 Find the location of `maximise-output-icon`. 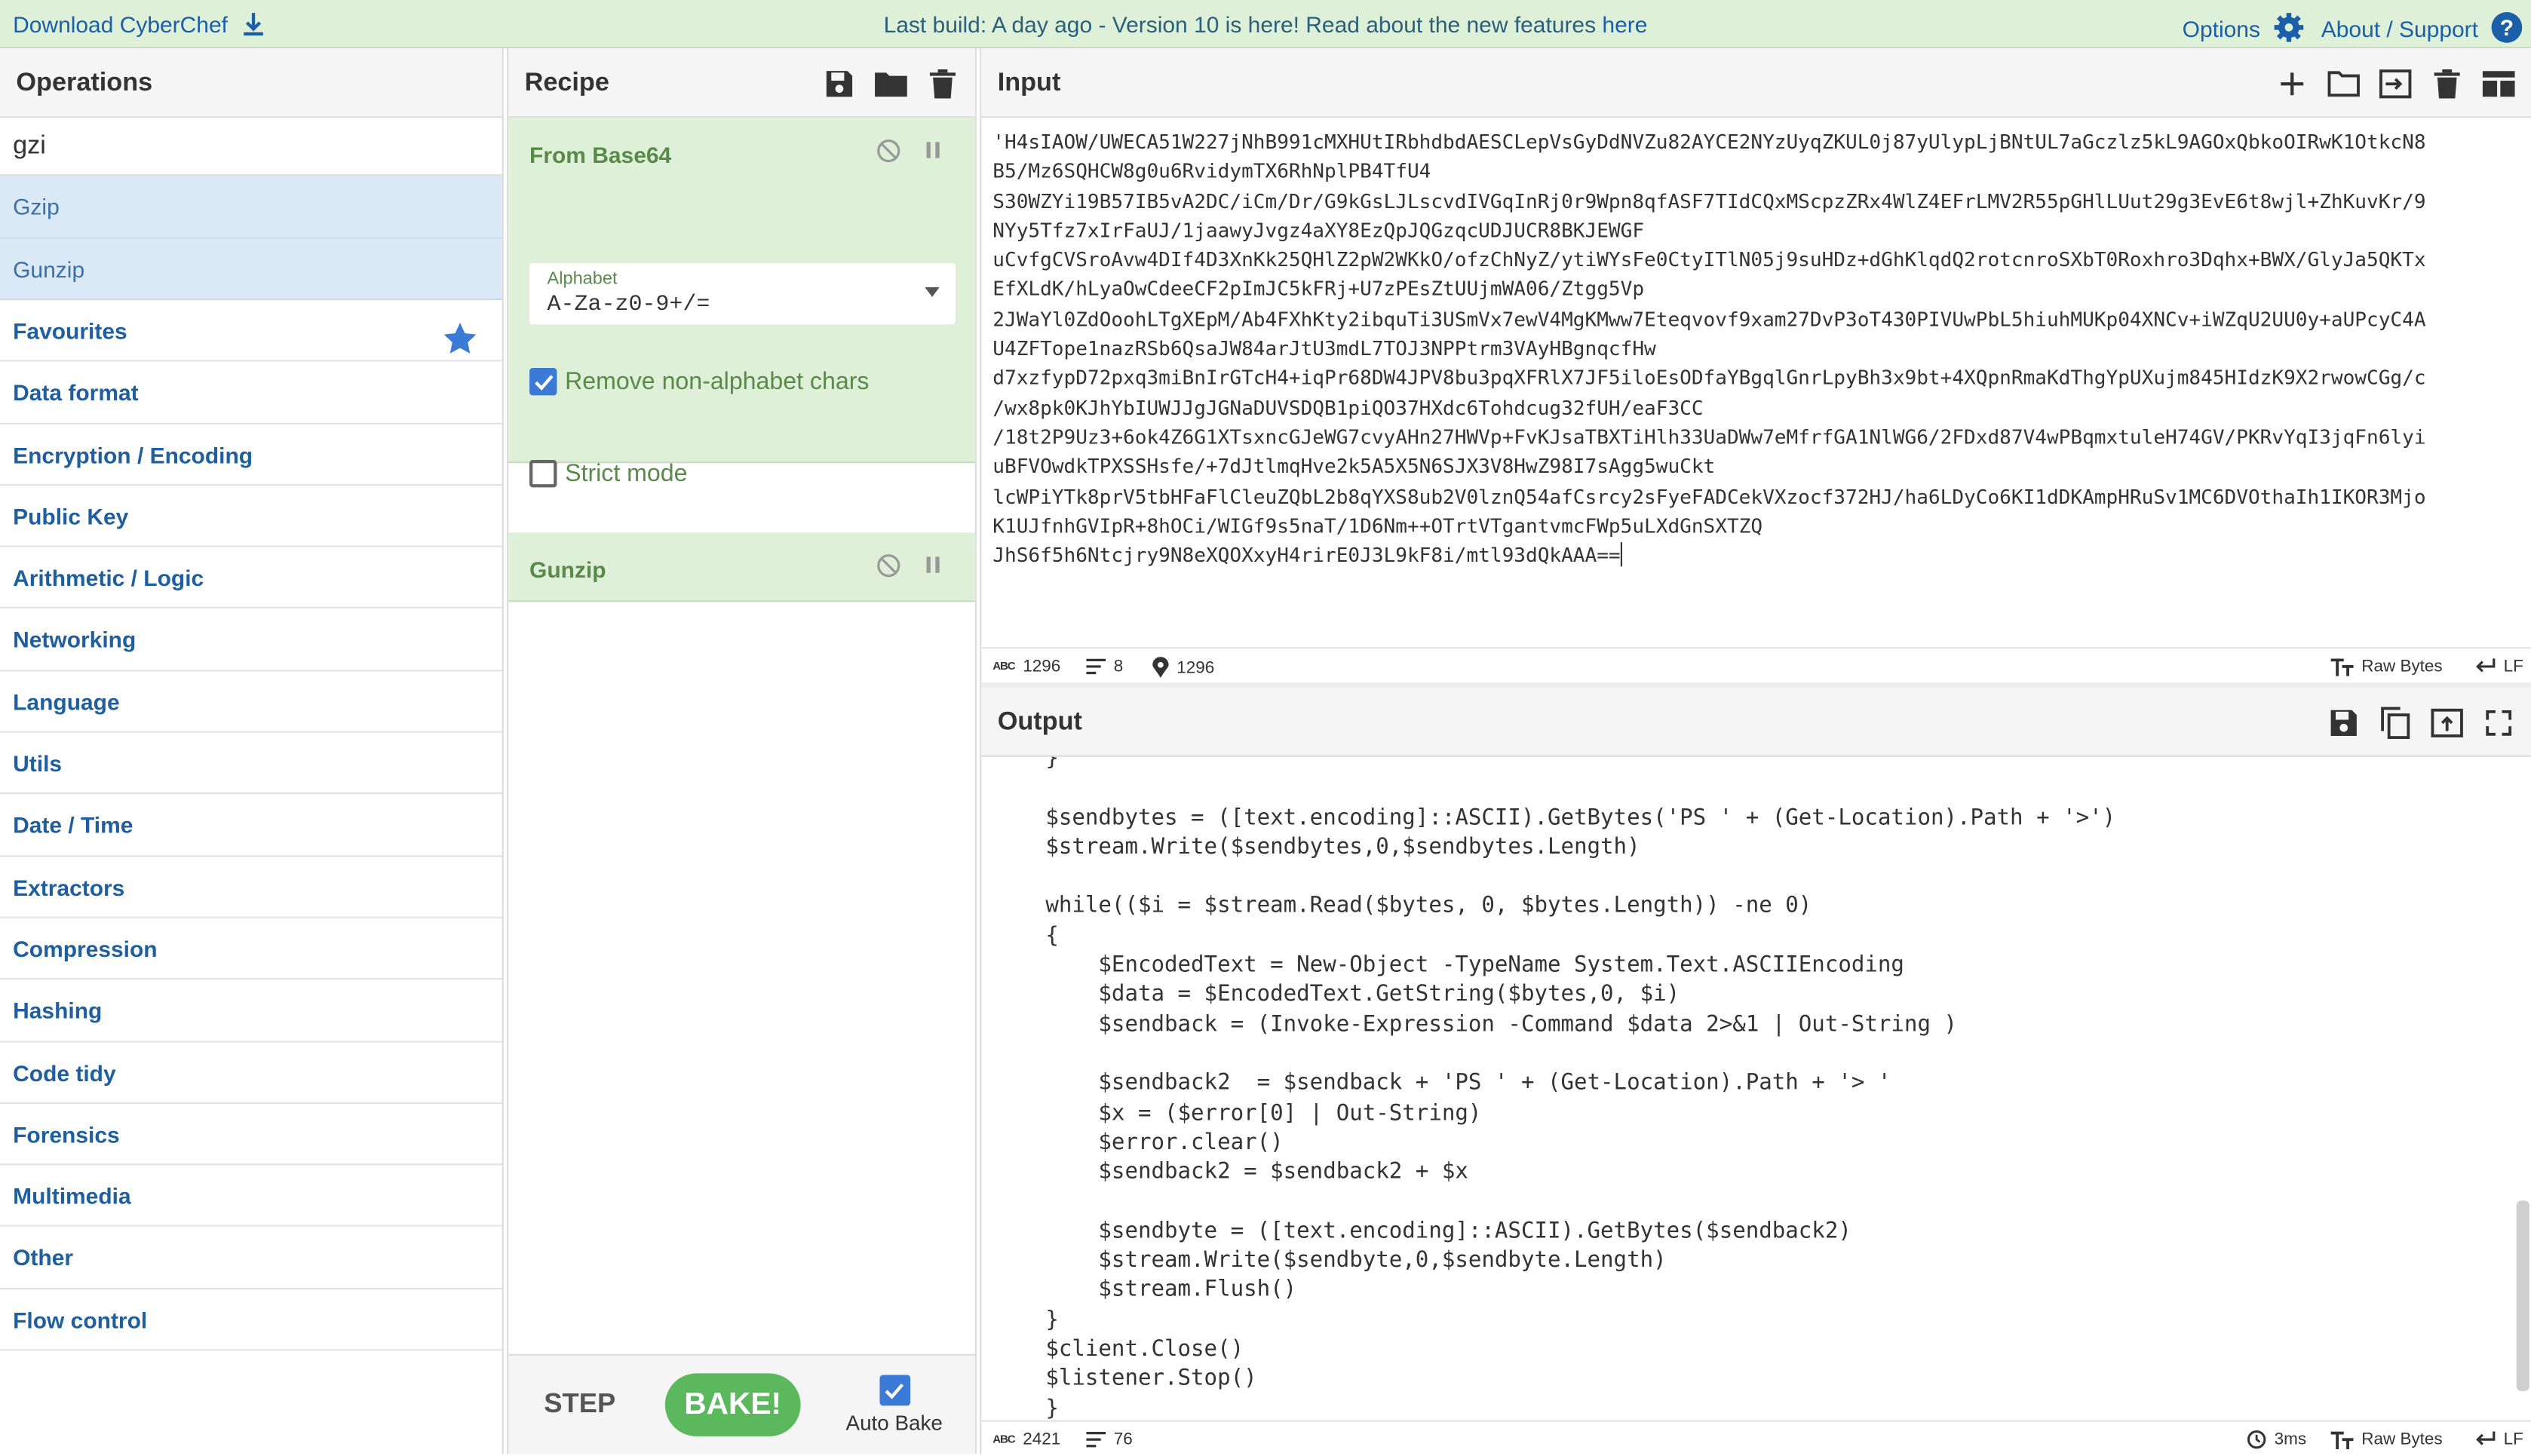

maximise-output-icon is located at coordinates (2499, 722).